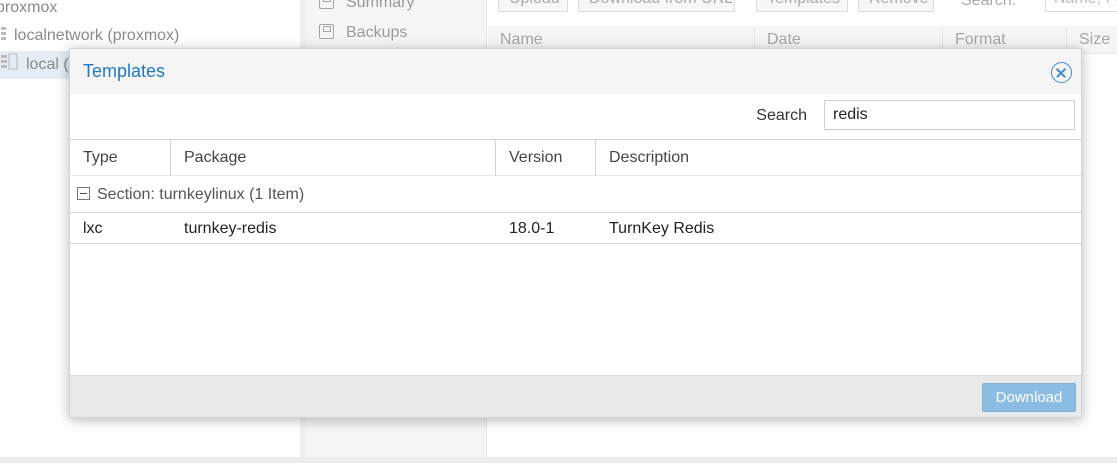 This screenshot has width=1117, height=463. Describe the element at coordinates (781, 115) in the screenshot. I see `search-label: Search` at that location.